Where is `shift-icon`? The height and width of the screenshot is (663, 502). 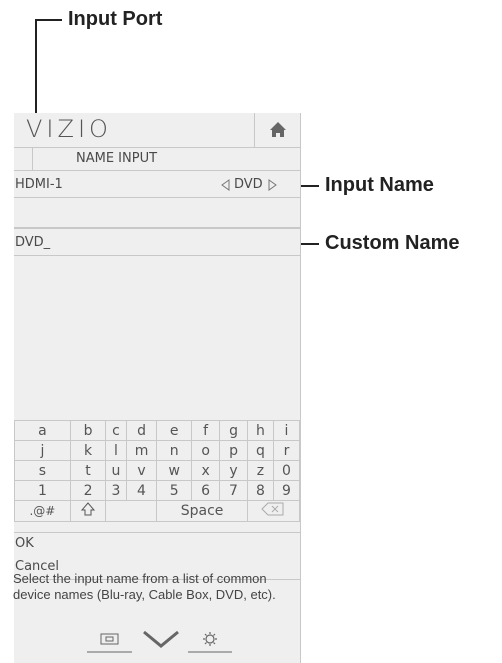 shift-icon is located at coordinates (88, 509).